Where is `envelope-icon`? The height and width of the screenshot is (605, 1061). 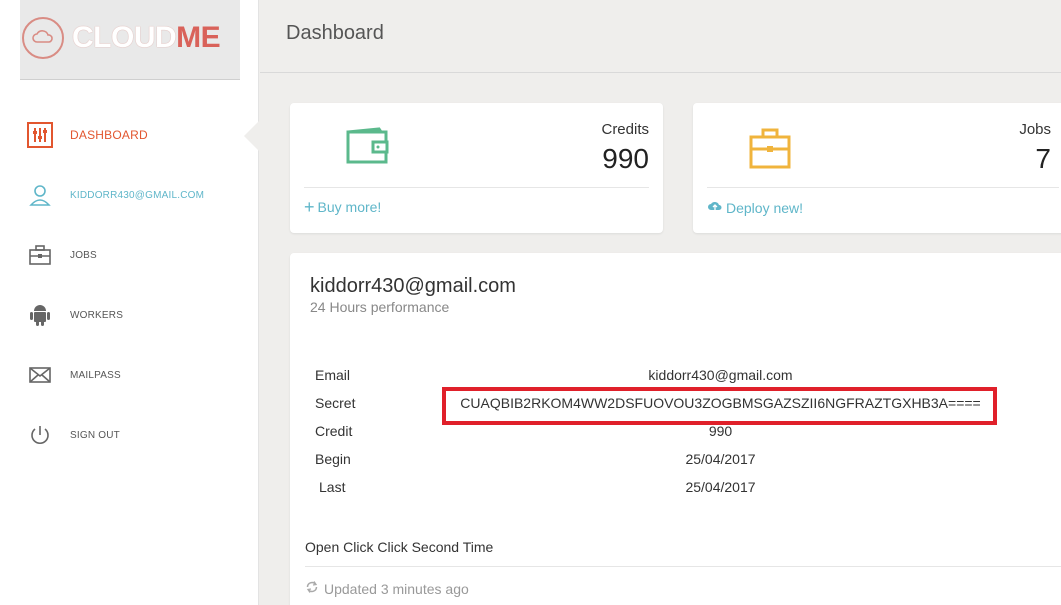 envelope-icon is located at coordinates (40, 375).